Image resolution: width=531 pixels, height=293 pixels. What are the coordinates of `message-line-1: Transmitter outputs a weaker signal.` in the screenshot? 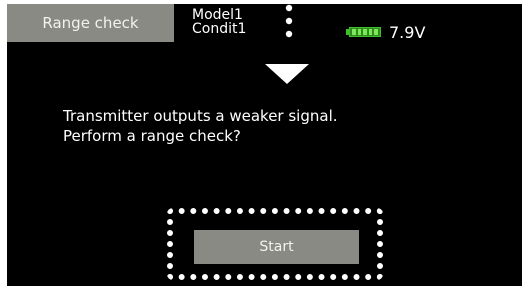 It's located at (200, 116).